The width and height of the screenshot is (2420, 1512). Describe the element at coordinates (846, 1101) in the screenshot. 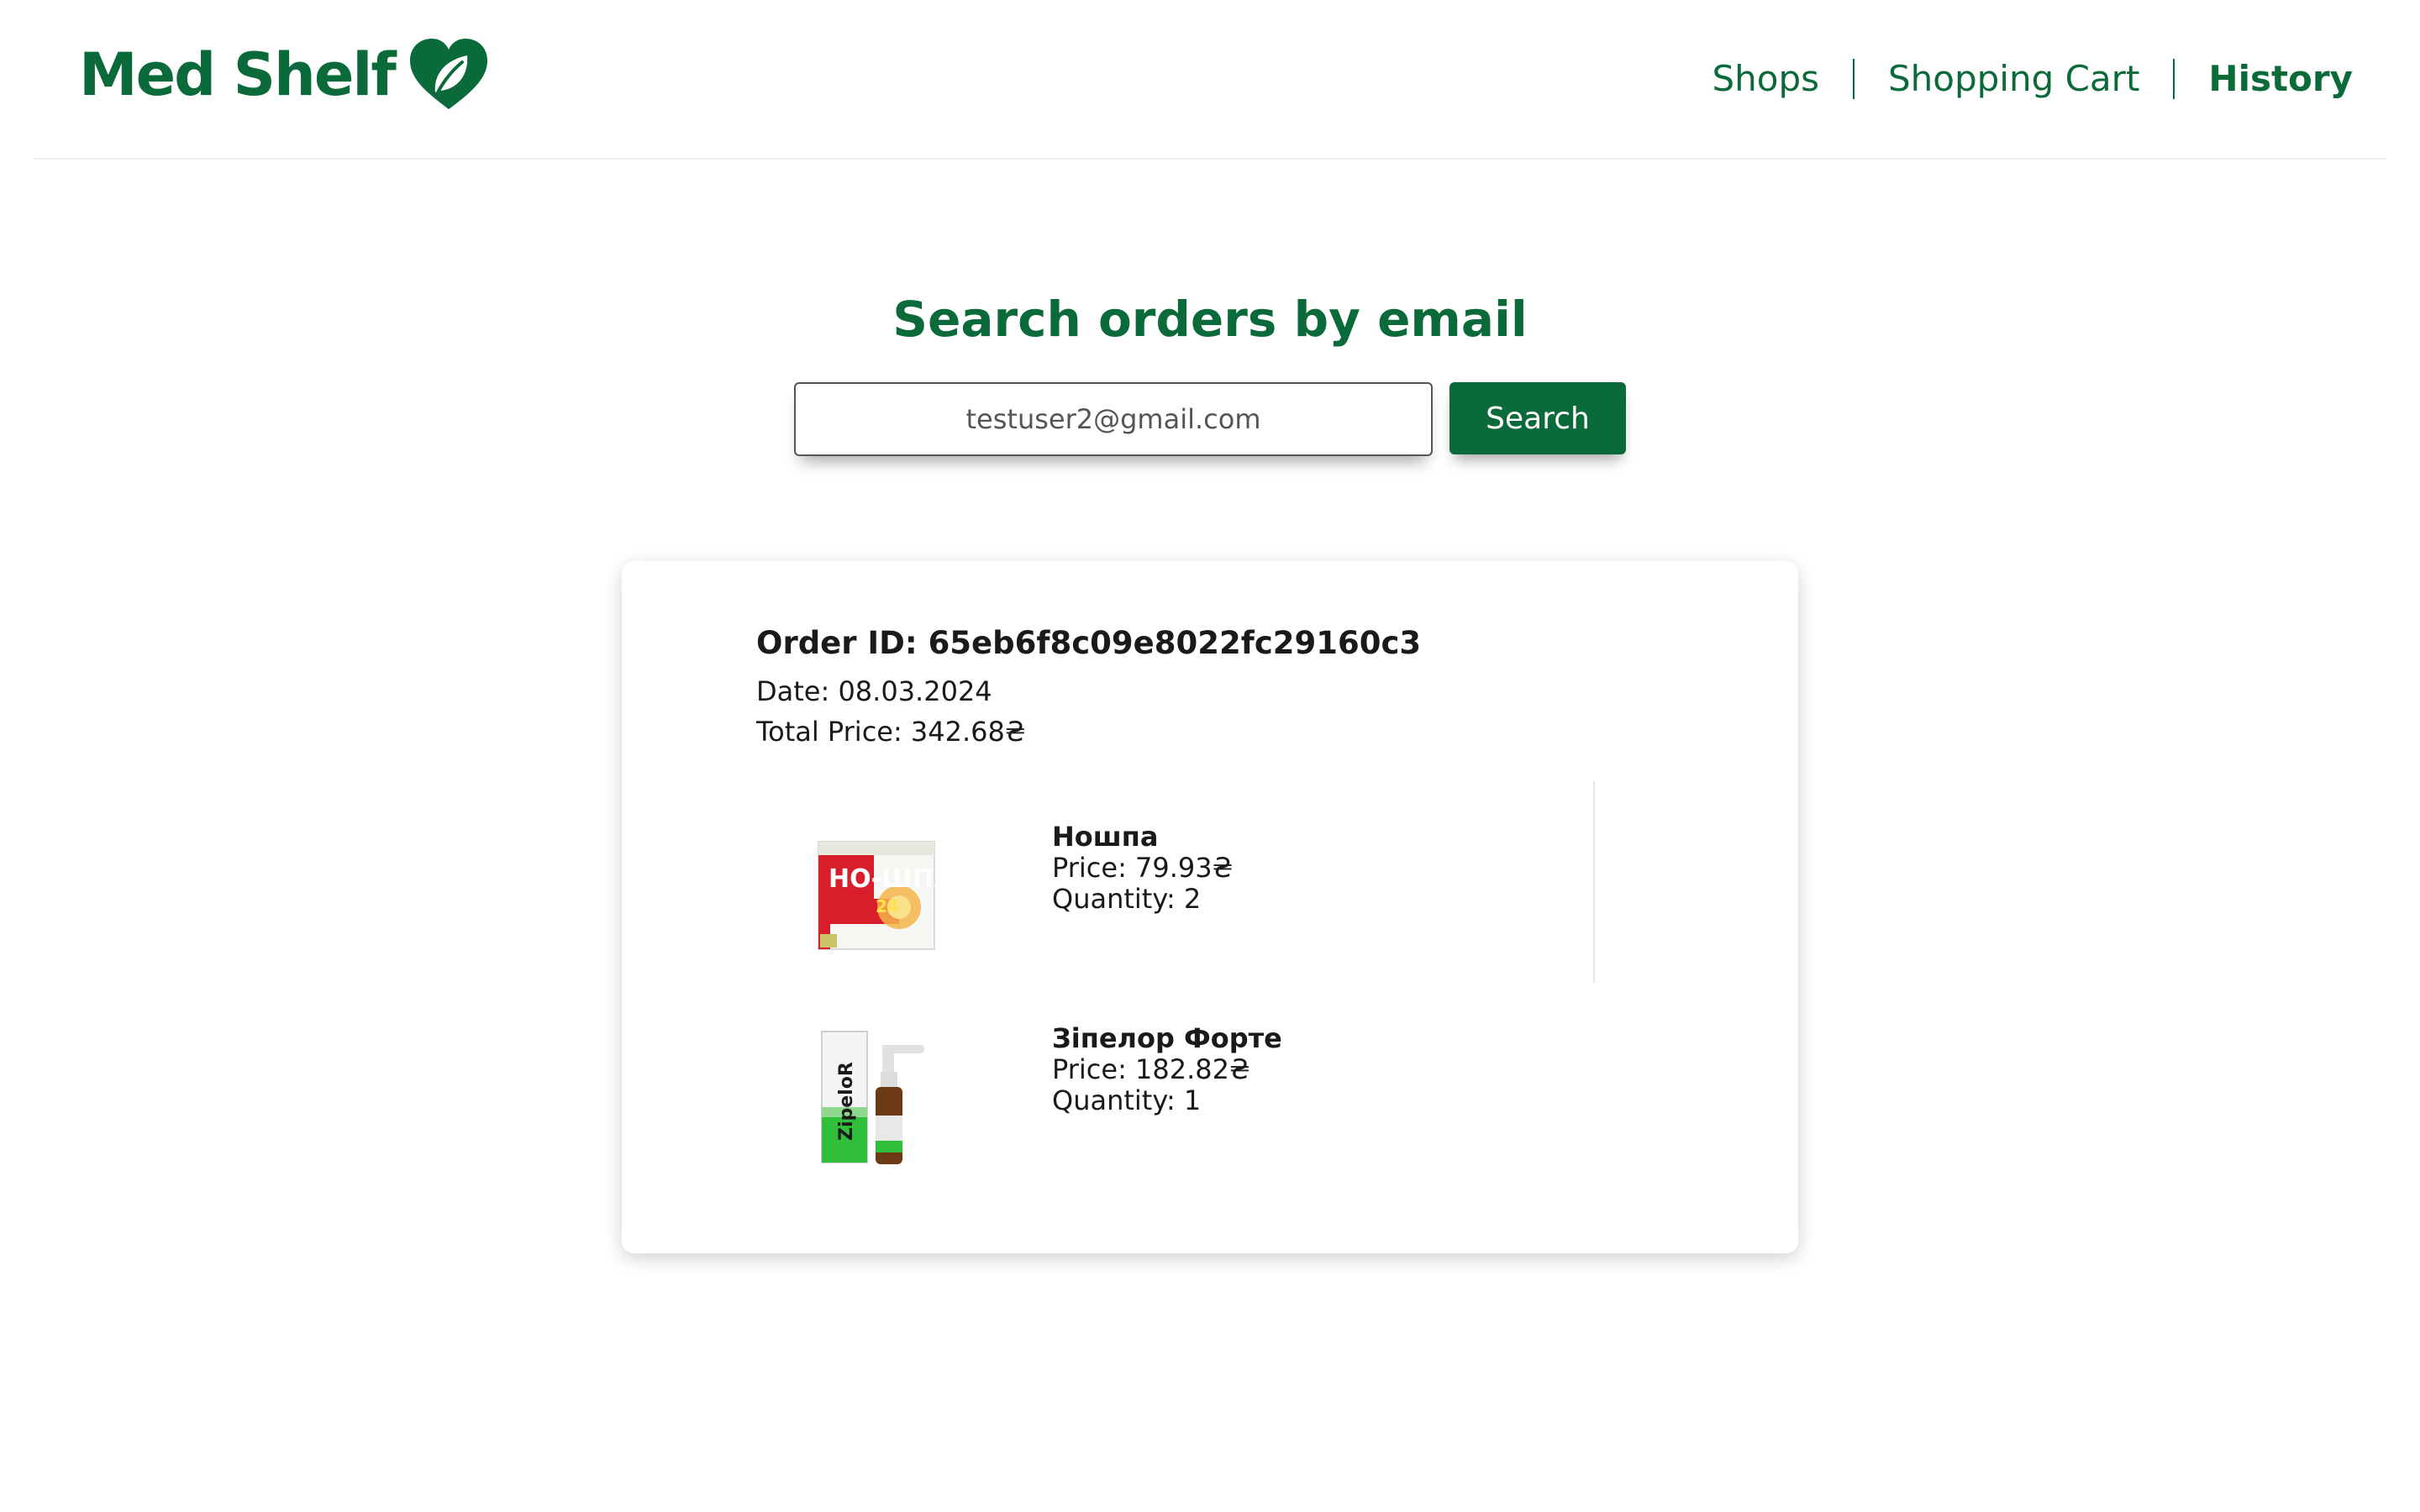

I see `product-image-label: ZipeloR` at that location.